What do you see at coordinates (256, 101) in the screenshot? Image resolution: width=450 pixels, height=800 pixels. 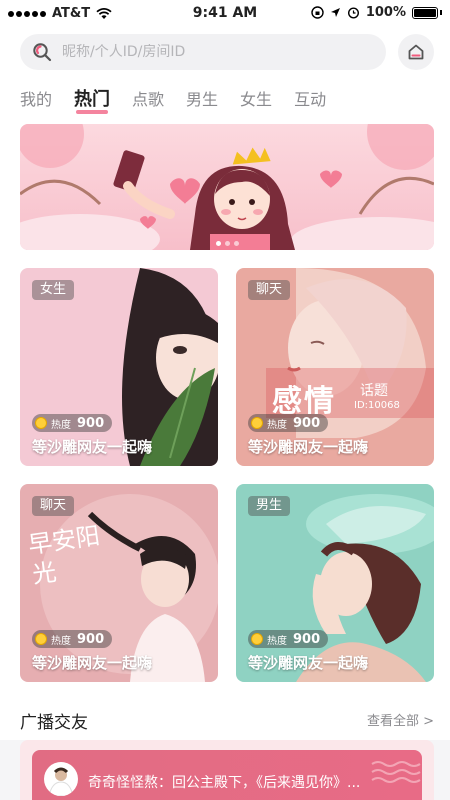 I see `tab-female: 女生` at bounding box center [256, 101].